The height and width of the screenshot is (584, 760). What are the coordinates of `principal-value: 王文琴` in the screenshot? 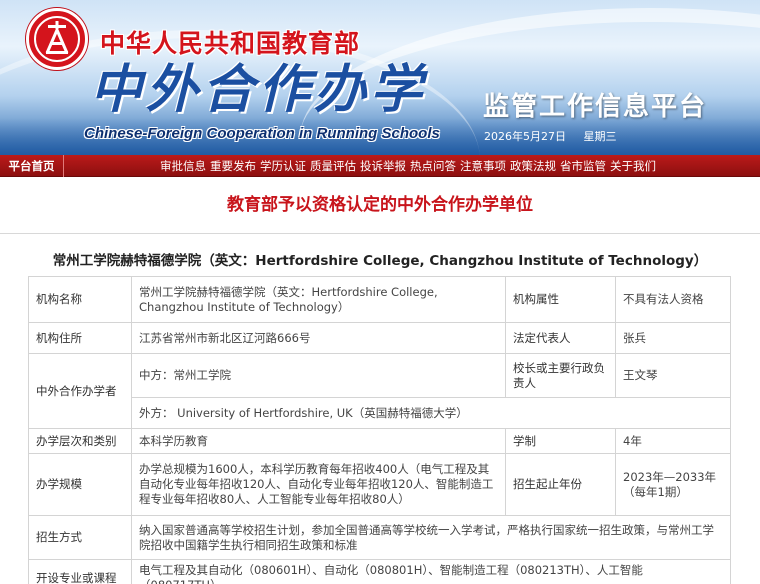 It's located at (673, 375).